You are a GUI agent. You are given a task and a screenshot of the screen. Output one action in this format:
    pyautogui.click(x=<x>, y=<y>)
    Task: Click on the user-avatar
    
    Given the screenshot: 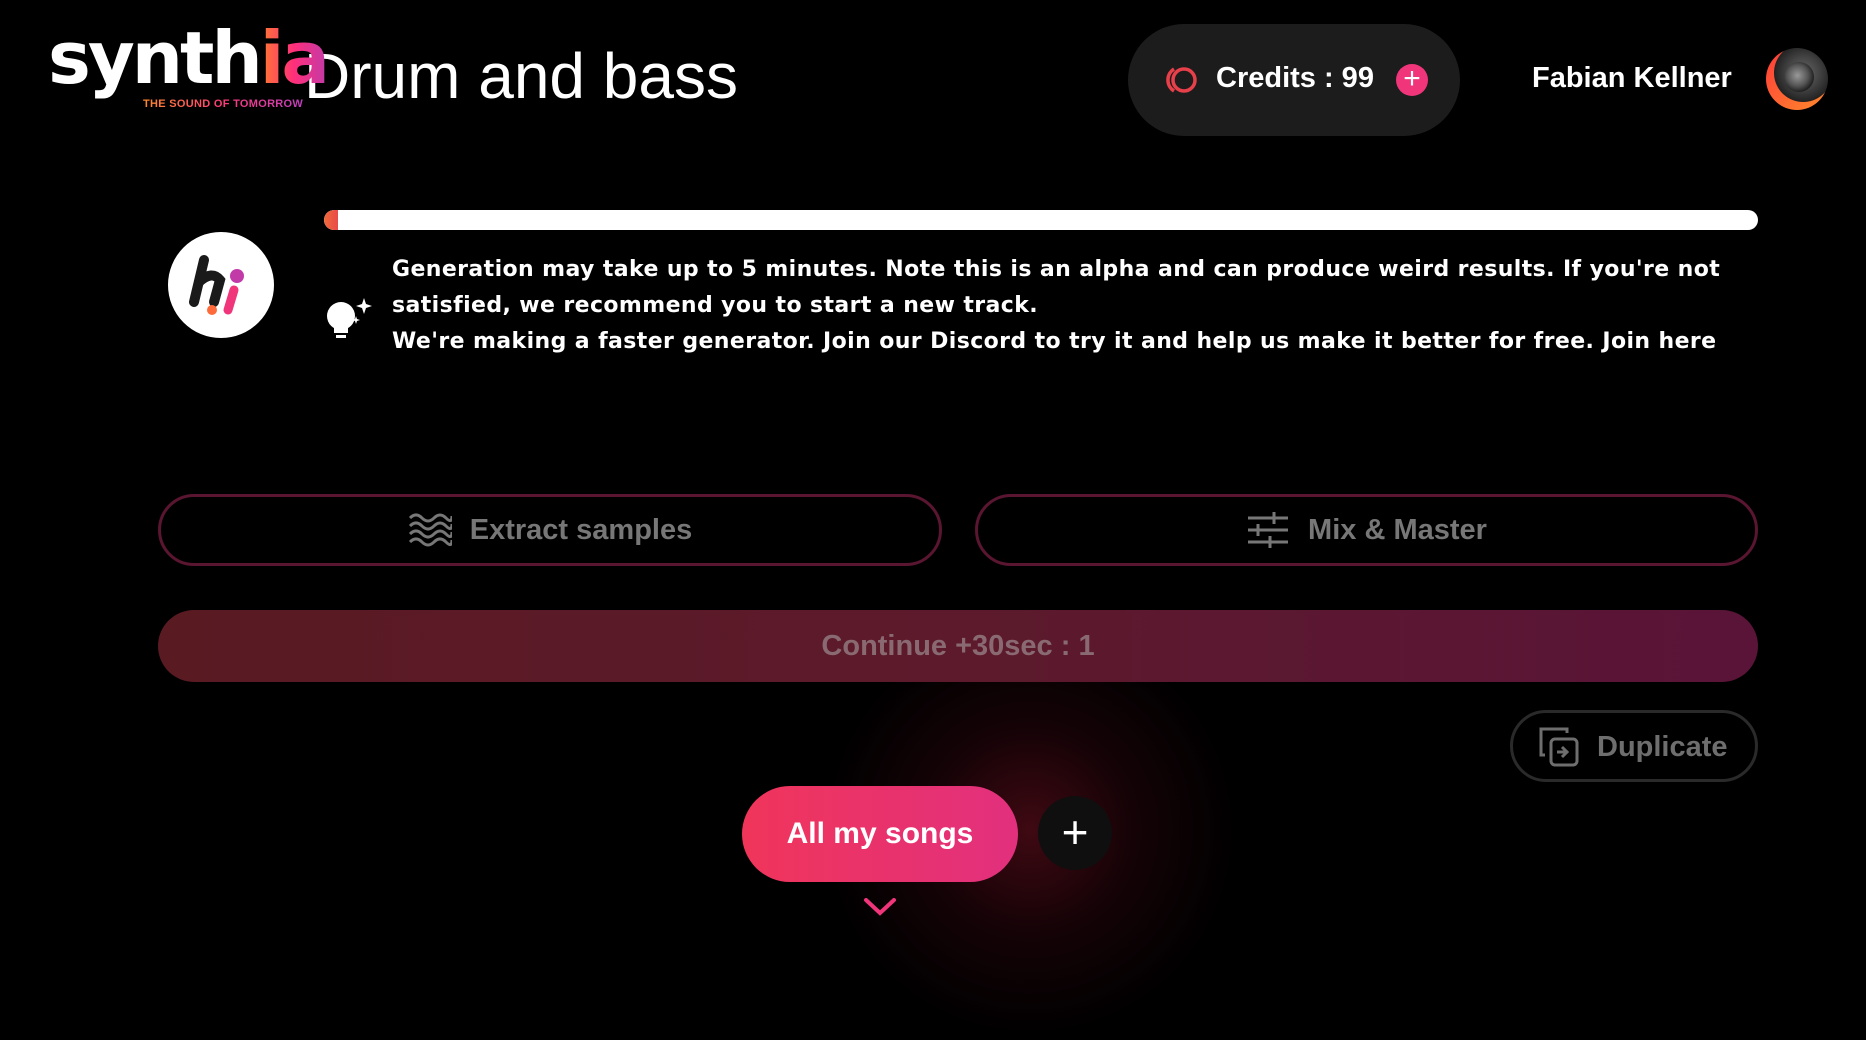 What is the action you would take?
    pyautogui.click(x=1797, y=79)
    